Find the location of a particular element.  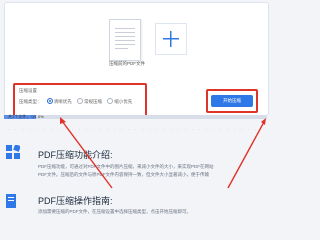

radio-label-normal: 常规压缩 is located at coordinates (93, 101).